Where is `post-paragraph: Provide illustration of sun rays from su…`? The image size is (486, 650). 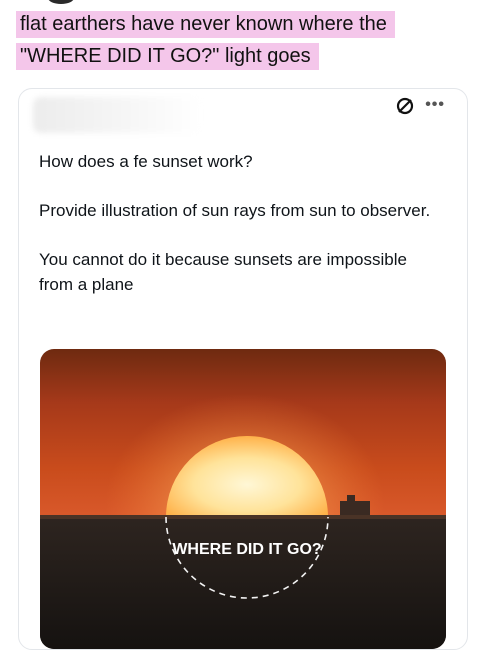 post-paragraph: Provide illustration of sun rays from su… is located at coordinates (235, 210).